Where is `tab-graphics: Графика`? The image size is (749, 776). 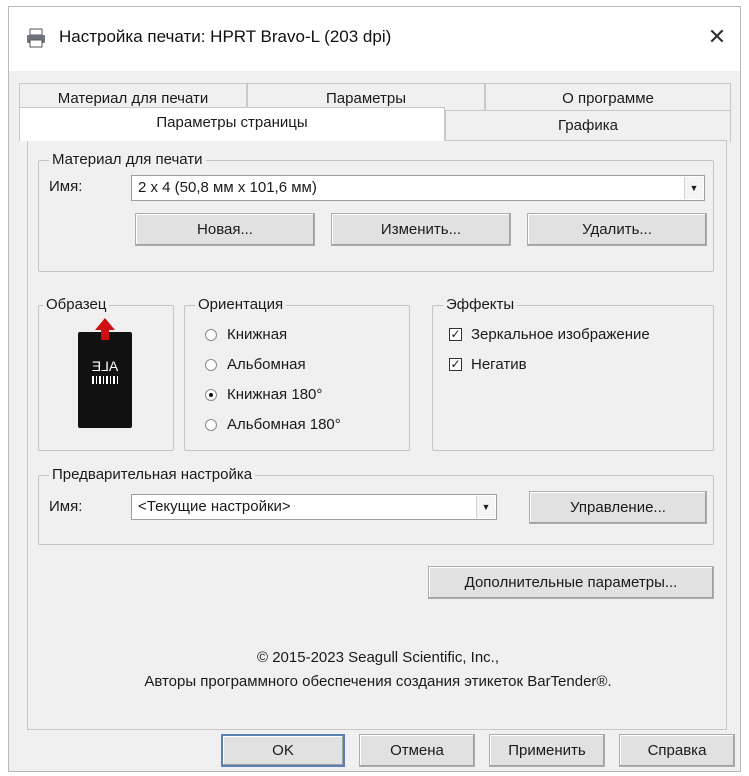
tab-graphics: Графика is located at coordinates (588, 126).